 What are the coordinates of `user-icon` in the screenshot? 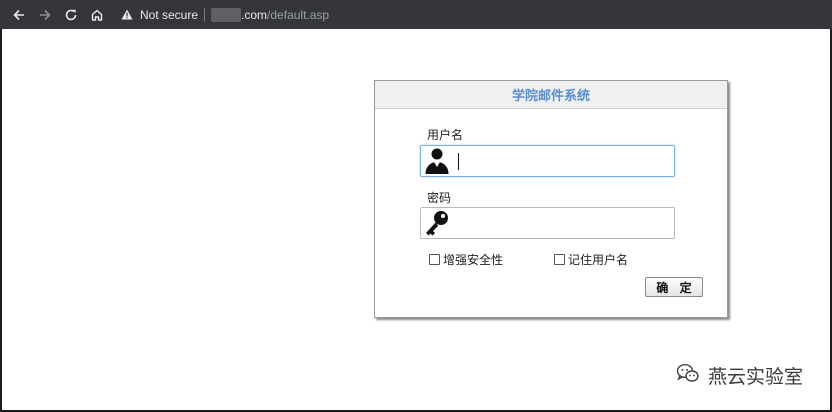 It's located at (437, 161).